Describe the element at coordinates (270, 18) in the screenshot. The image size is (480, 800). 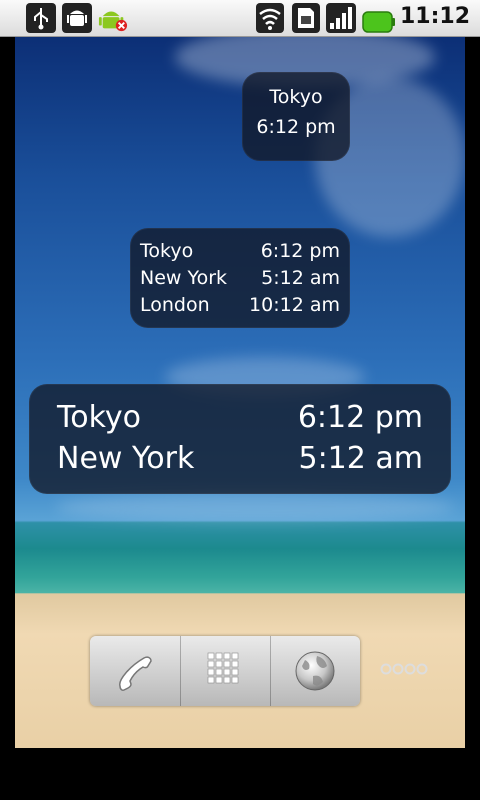
I see `wifi-icon` at that location.